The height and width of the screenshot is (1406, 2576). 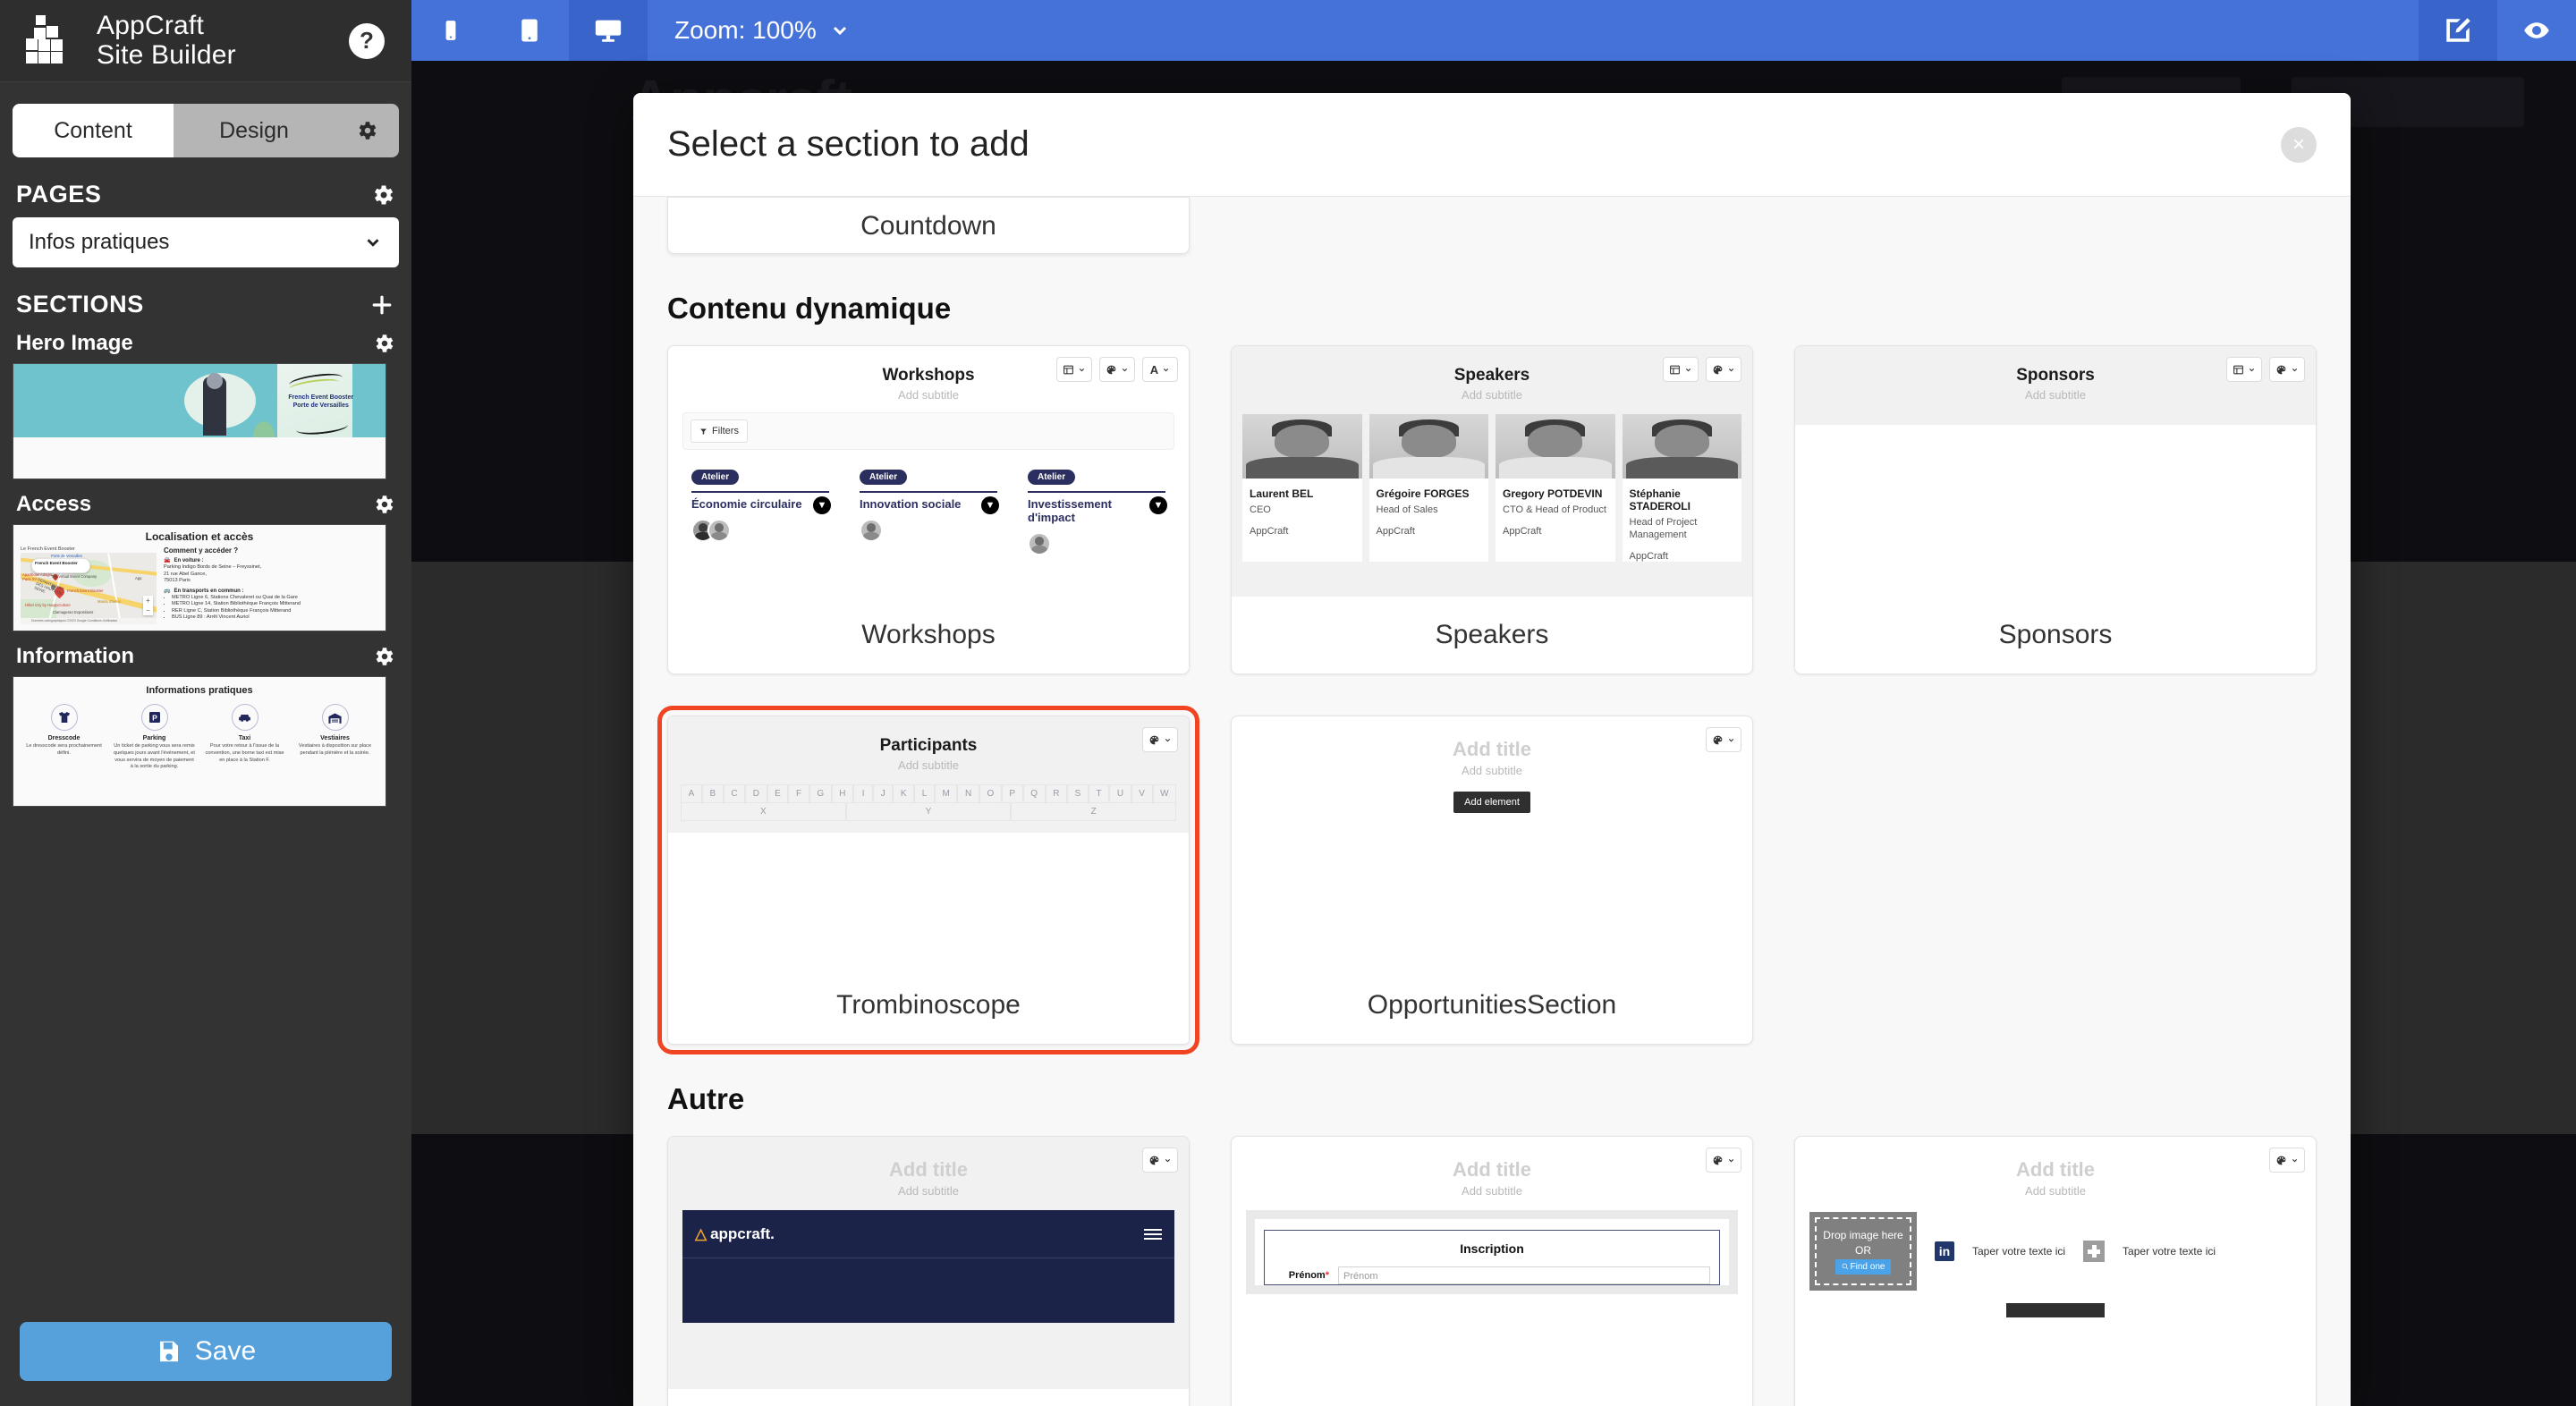 I want to click on alphabet-letter-h: H, so click(x=842, y=794).